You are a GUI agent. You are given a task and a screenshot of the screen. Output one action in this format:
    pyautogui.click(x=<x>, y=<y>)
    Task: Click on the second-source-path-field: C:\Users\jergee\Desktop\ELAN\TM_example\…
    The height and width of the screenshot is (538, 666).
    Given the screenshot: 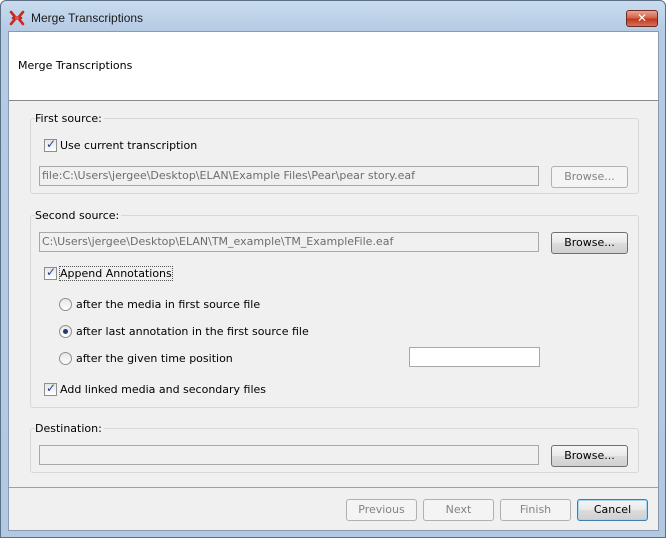 What is the action you would take?
    pyautogui.click(x=289, y=242)
    